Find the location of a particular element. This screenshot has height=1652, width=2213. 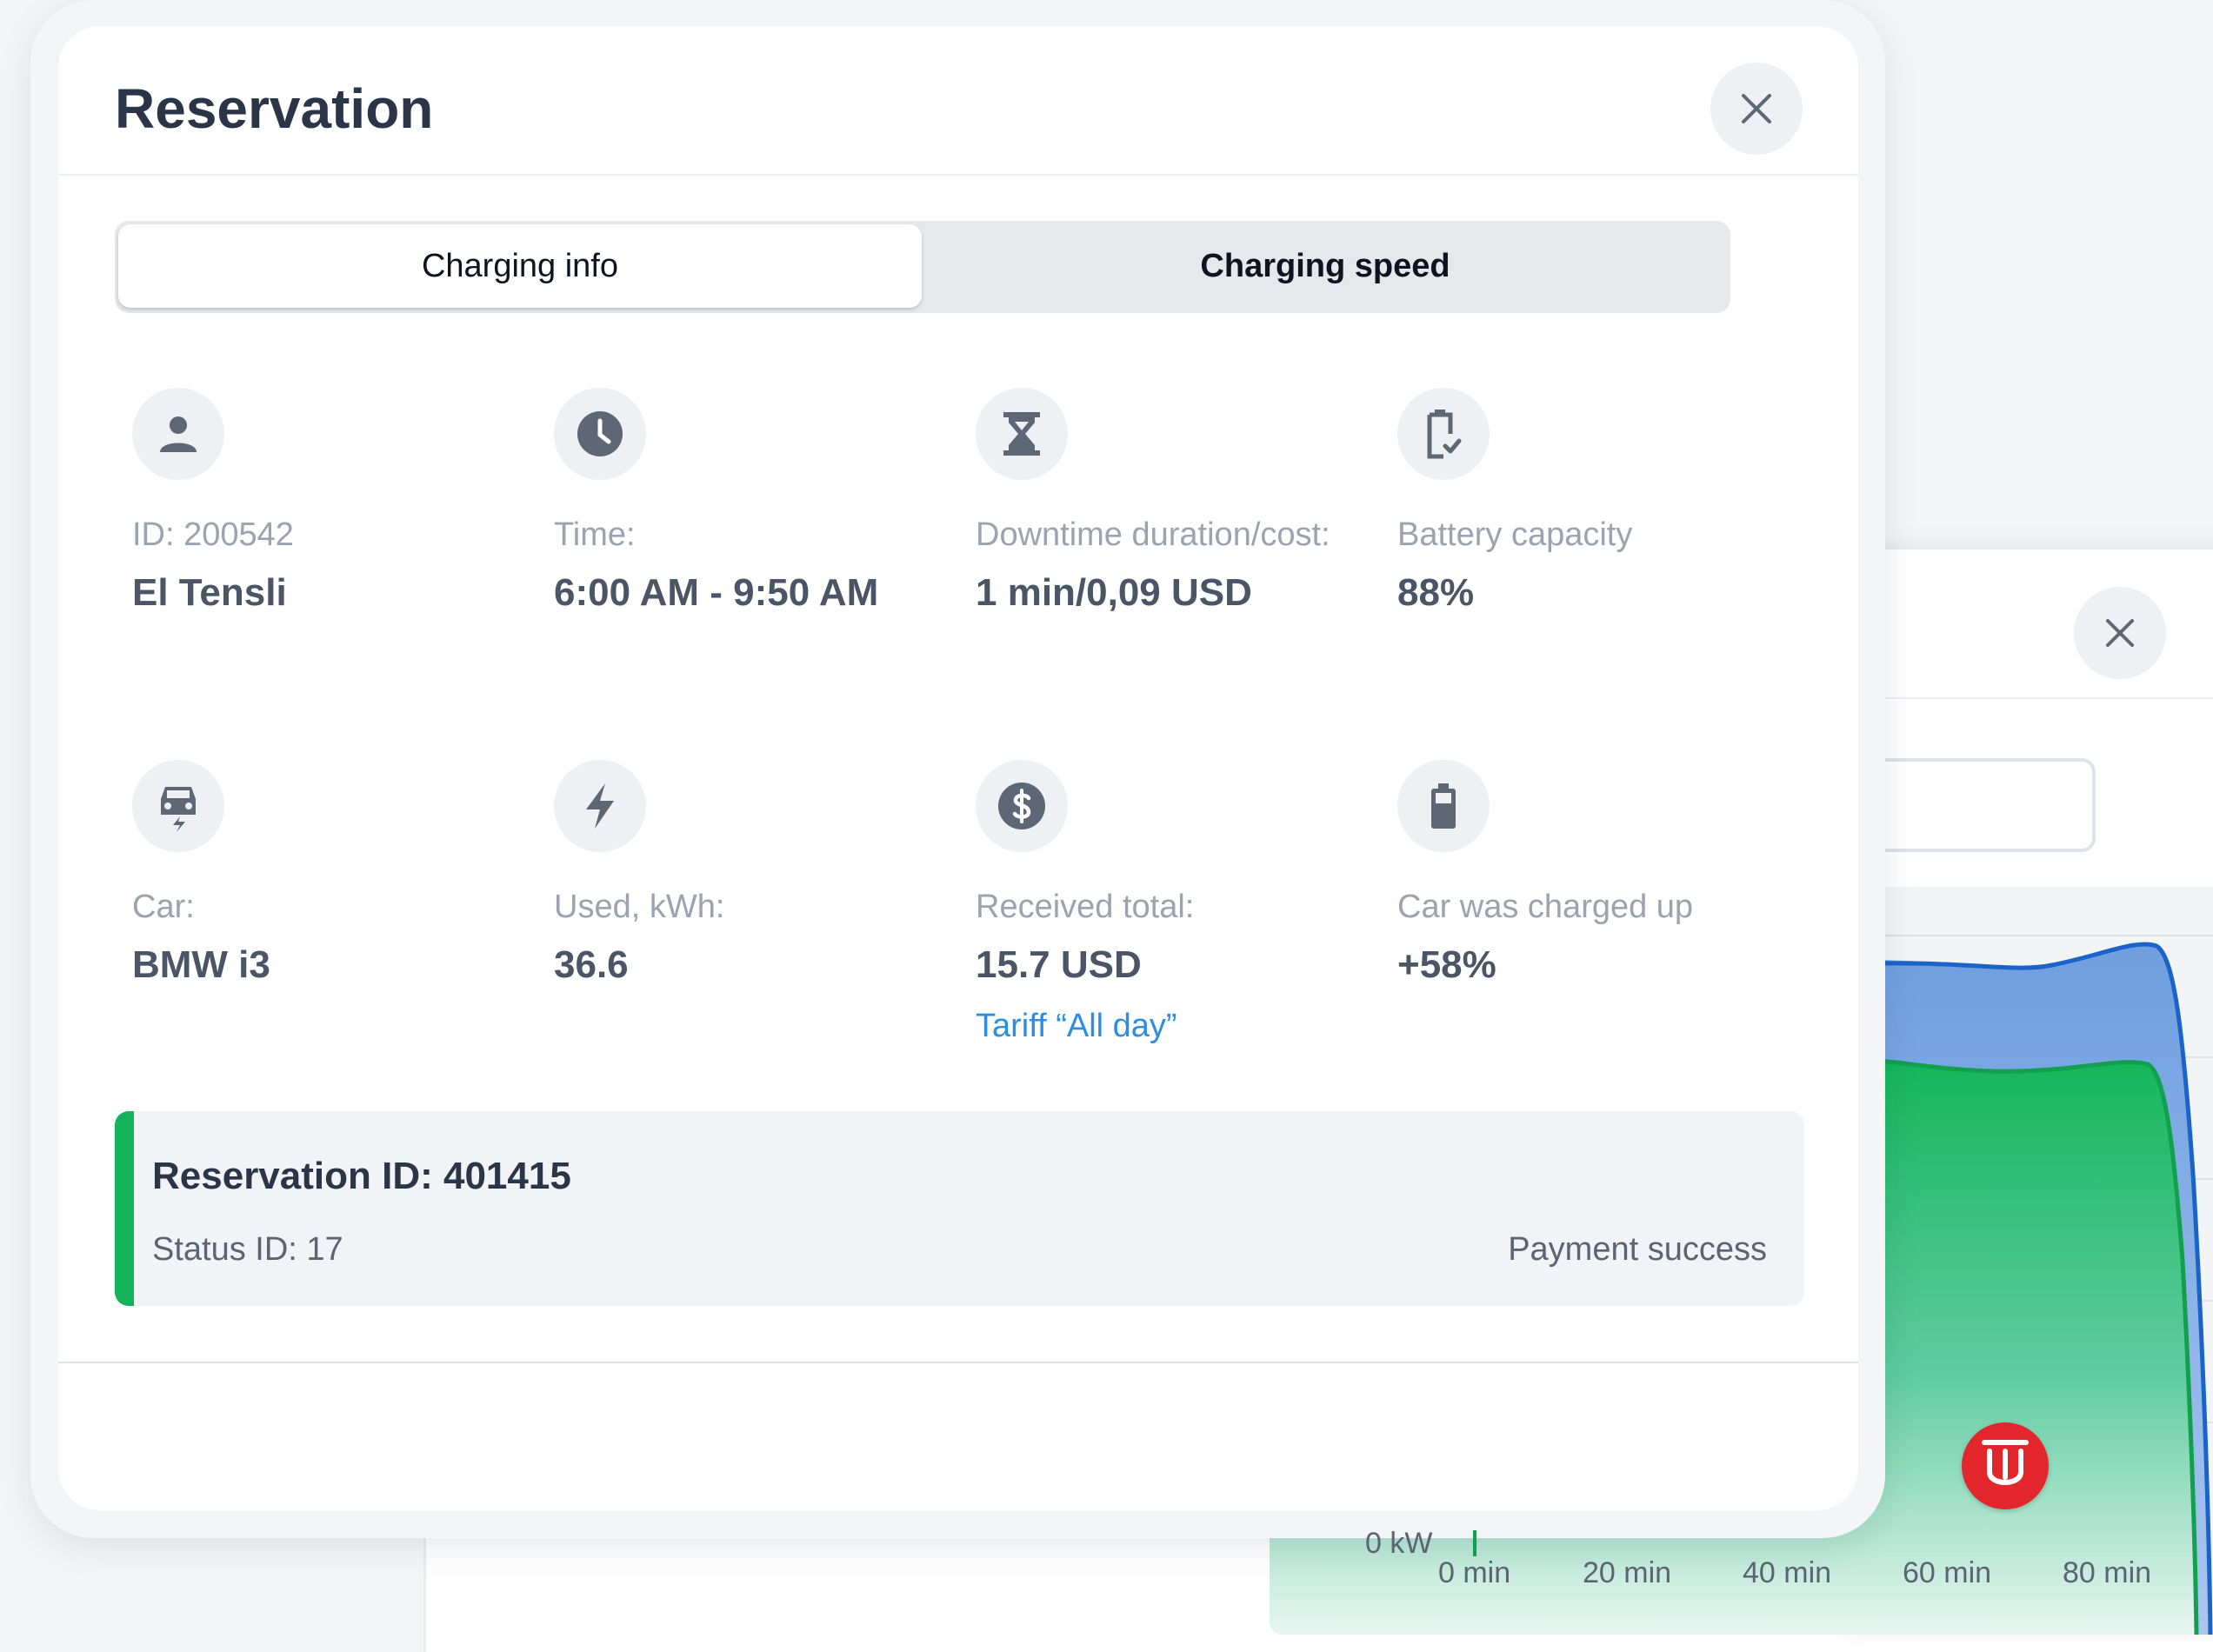

x-tick-label: 20 min is located at coordinates (1627, 1572).